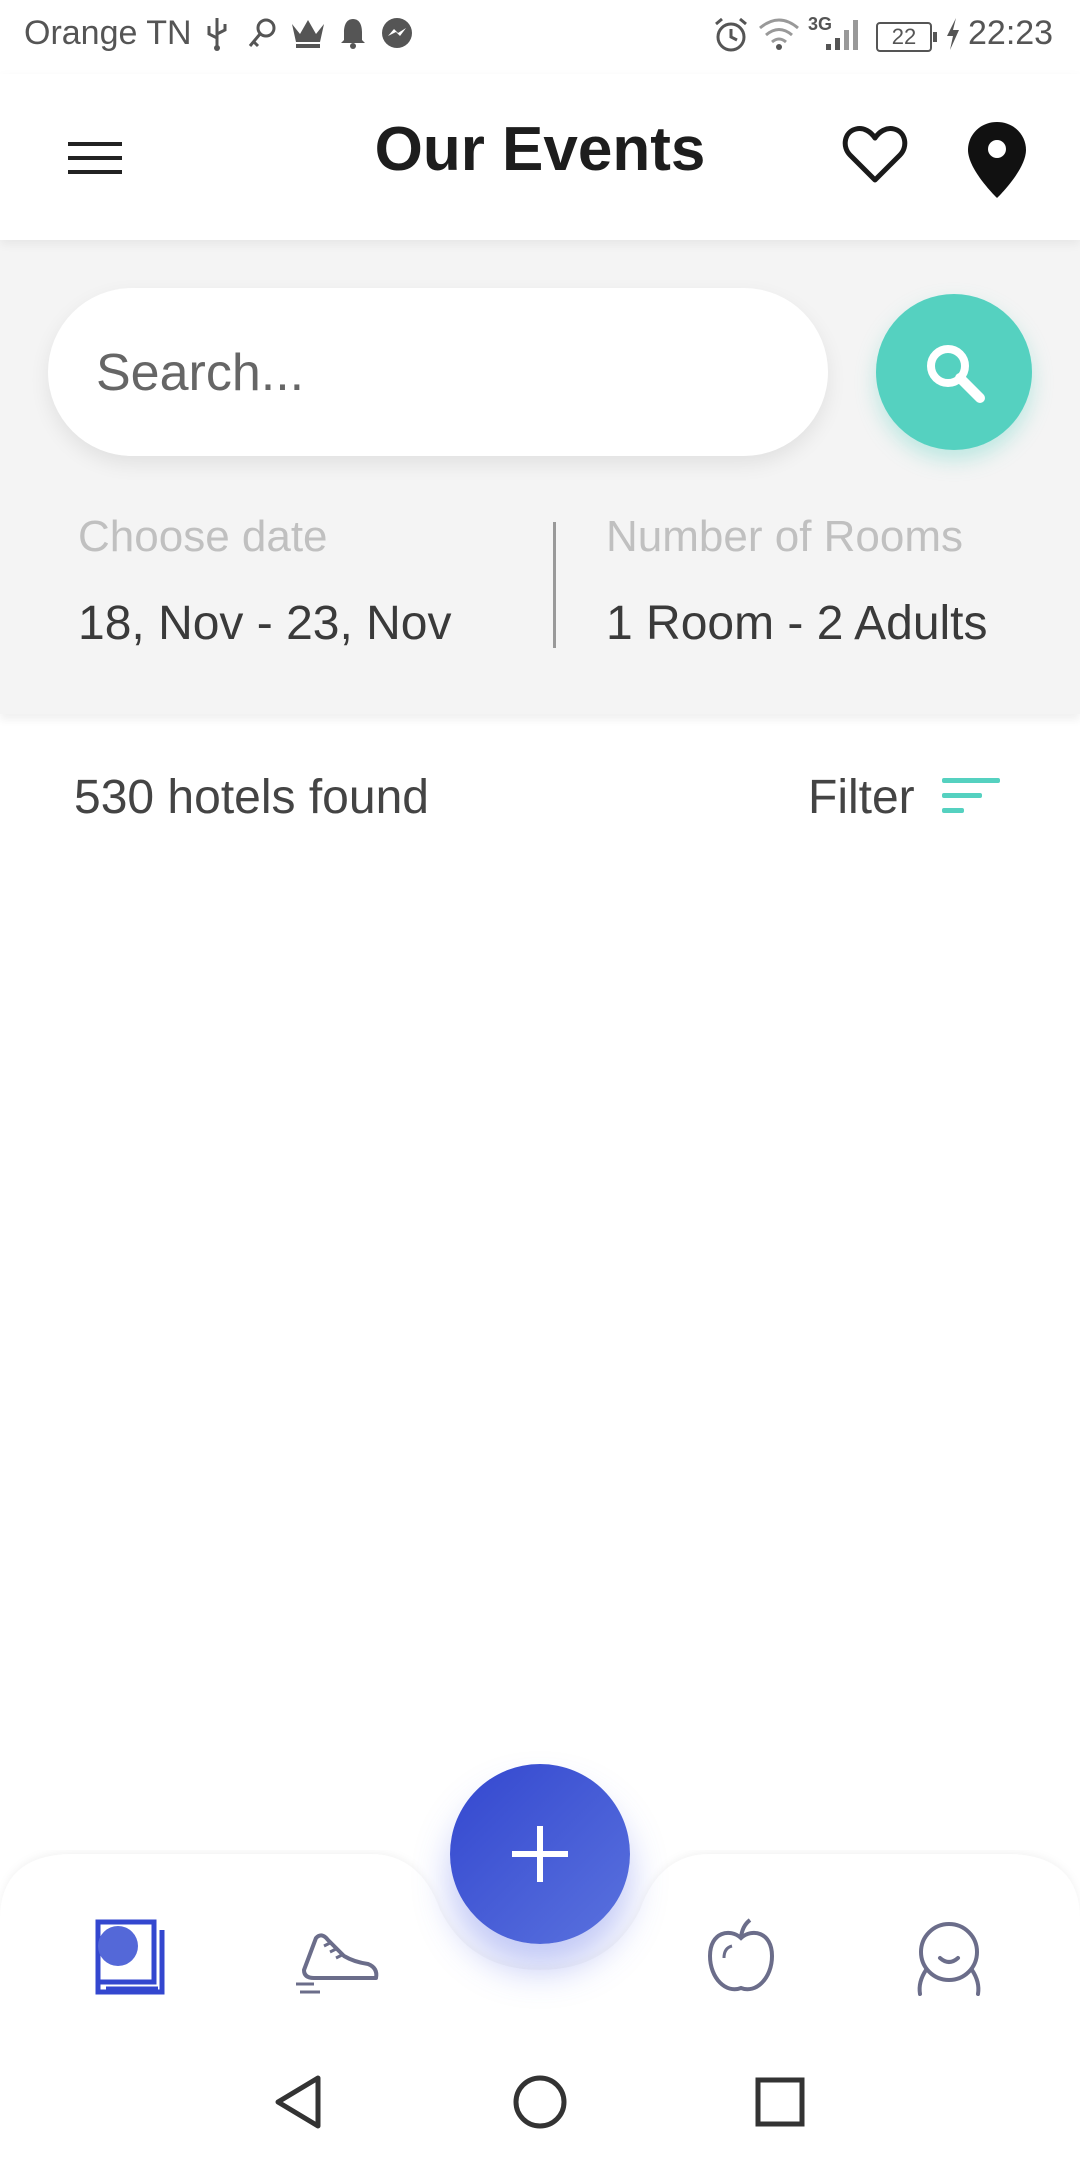 The height and width of the screenshot is (2160, 1080). I want to click on system-back-button, so click(300, 2102).